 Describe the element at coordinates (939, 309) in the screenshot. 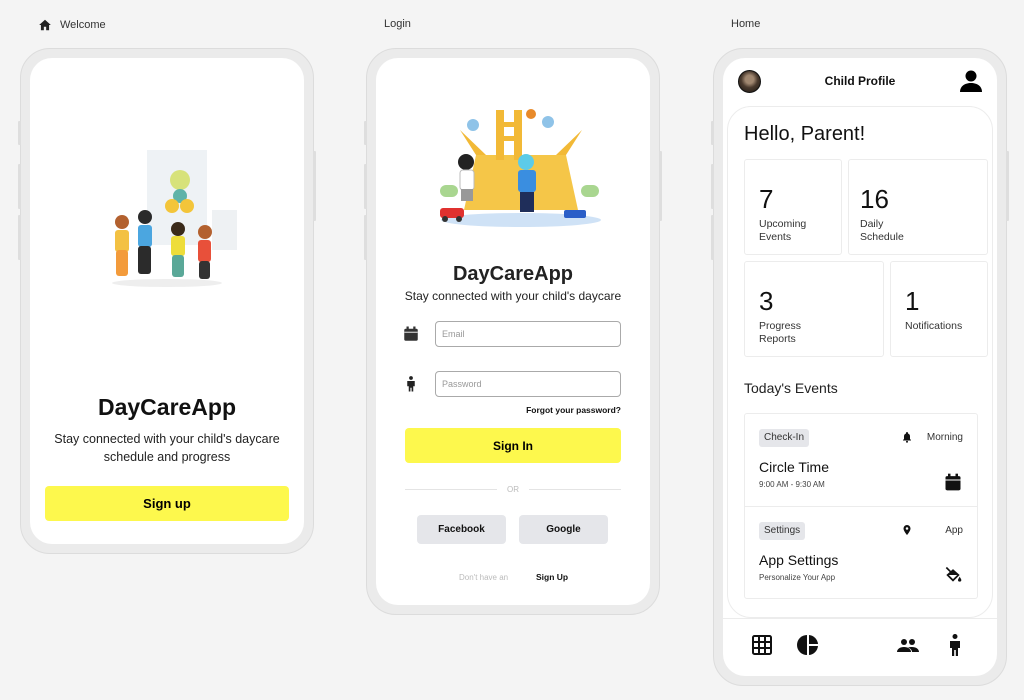

I see `stat-card-notifications: 1 Notifications` at that location.